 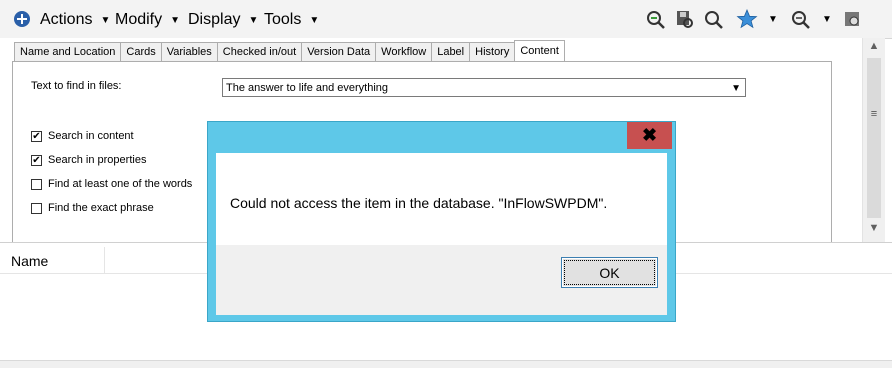 What do you see at coordinates (403, 52) in the screenshot?
I see `tab-workflow: Workflow` at bounding box center [403, 52].